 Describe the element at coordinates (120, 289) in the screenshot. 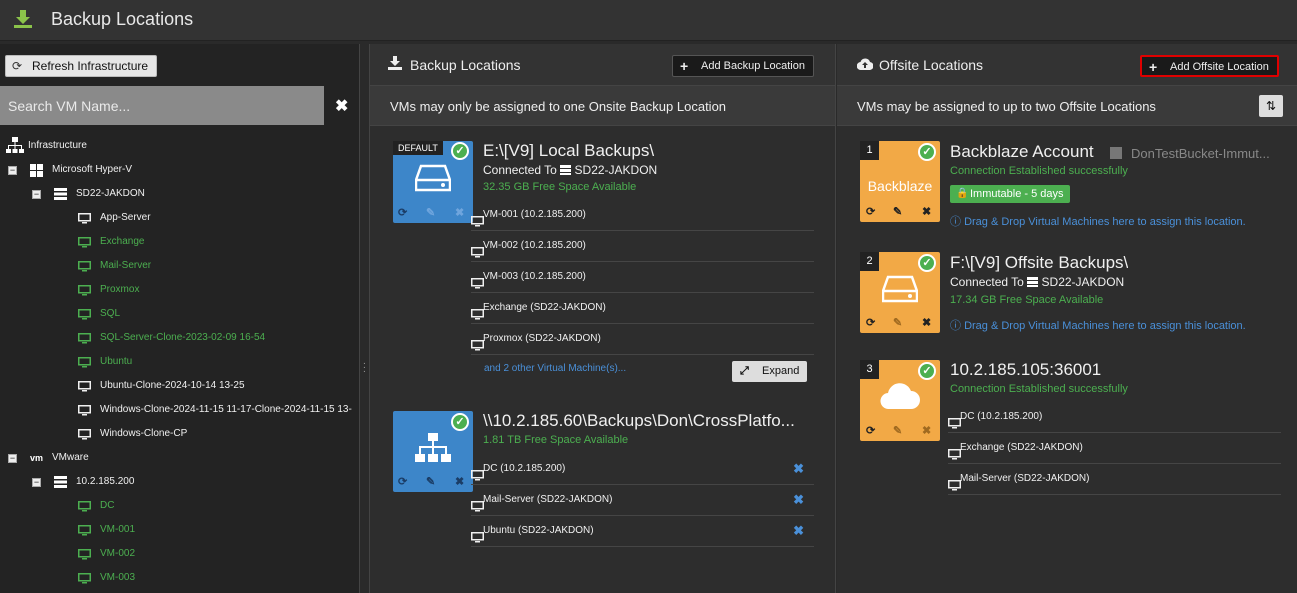

I see `tree-vm-label: Proxmox` at that location.